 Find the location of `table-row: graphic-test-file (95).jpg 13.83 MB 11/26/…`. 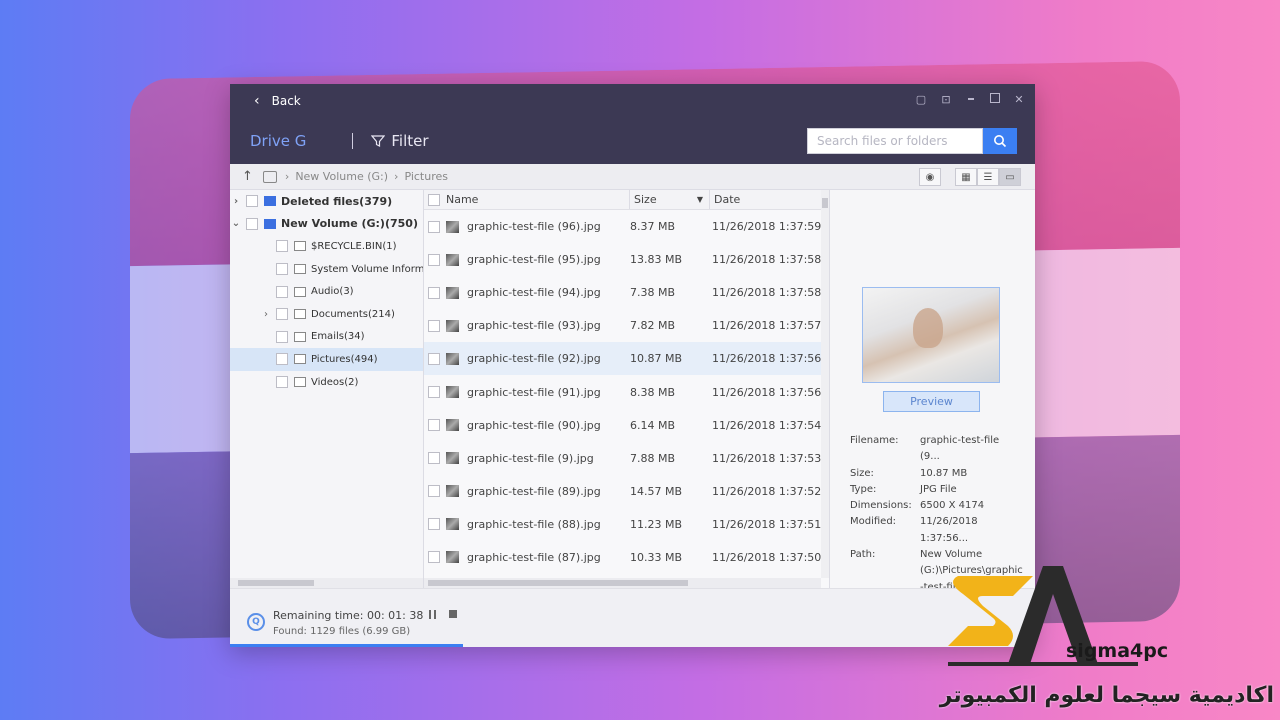

table-row: graphic-test-file (95).jpg 13.83 MB 11/26/… is located at coordinates (626, 259).